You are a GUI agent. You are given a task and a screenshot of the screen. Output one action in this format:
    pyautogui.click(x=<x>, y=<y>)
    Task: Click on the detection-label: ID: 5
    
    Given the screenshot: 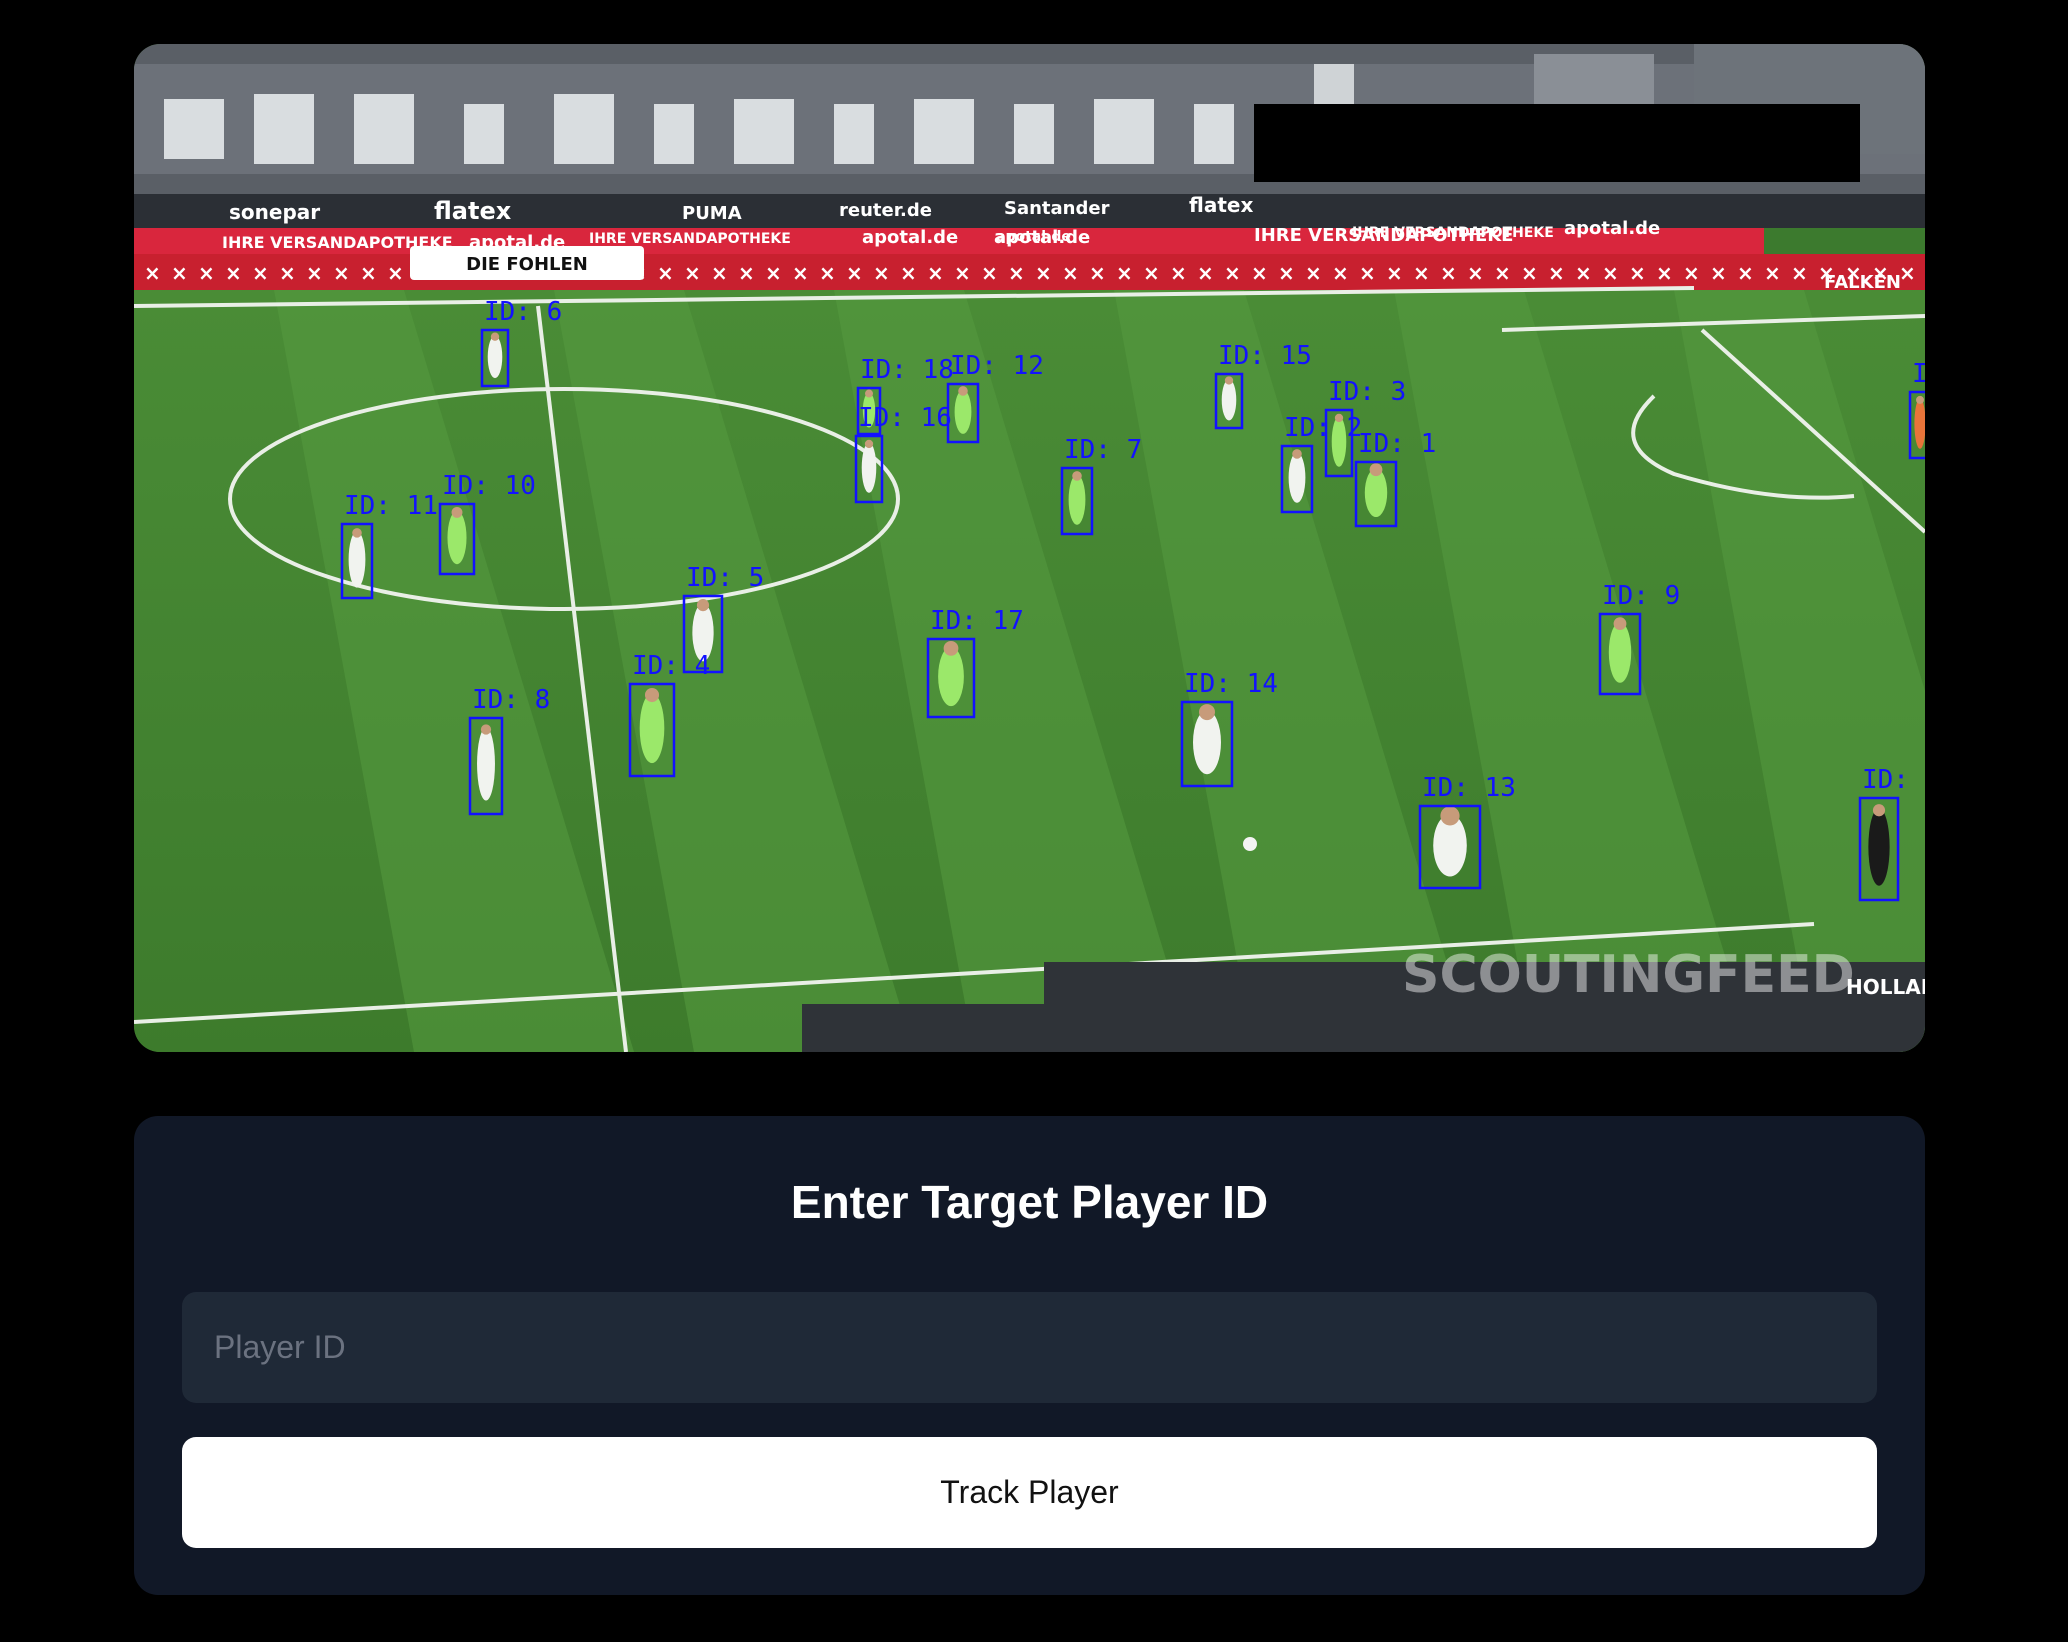 What is the action you would take?
    pyautogui.click(x=725, y=578)
    